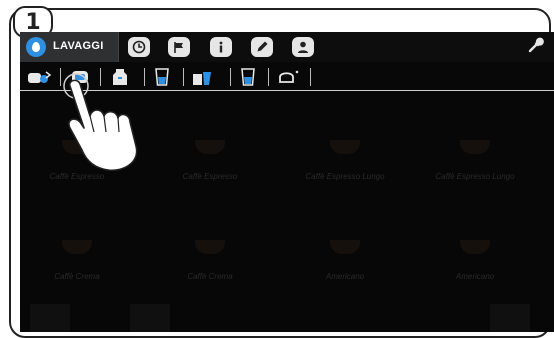 This screenshot has width=554, height=338. I want to click on clock-icon, so click(139, 47).